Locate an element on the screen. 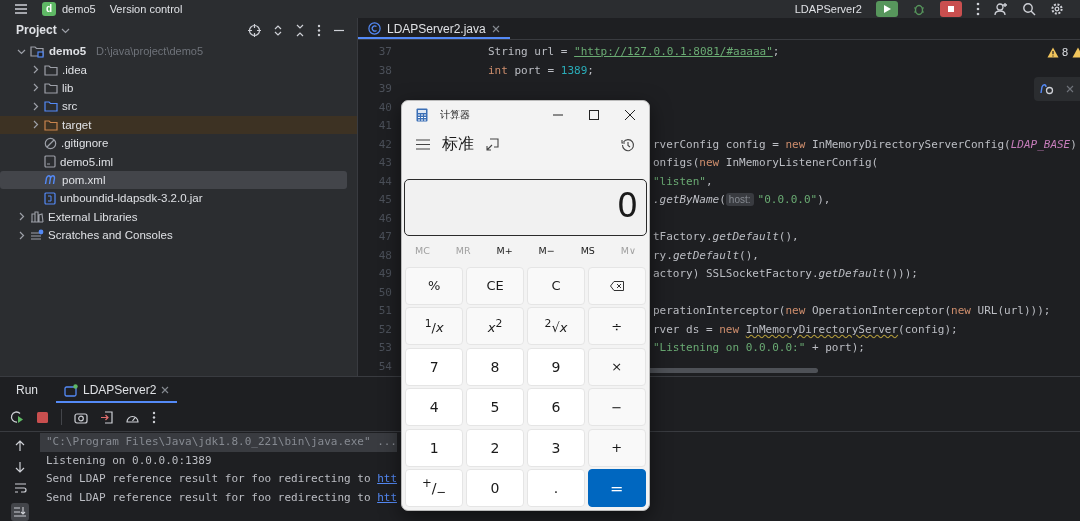 The height and width of the screenshot is (521, 1080). calculator-key: 6 is located at coordinates (556, 407).